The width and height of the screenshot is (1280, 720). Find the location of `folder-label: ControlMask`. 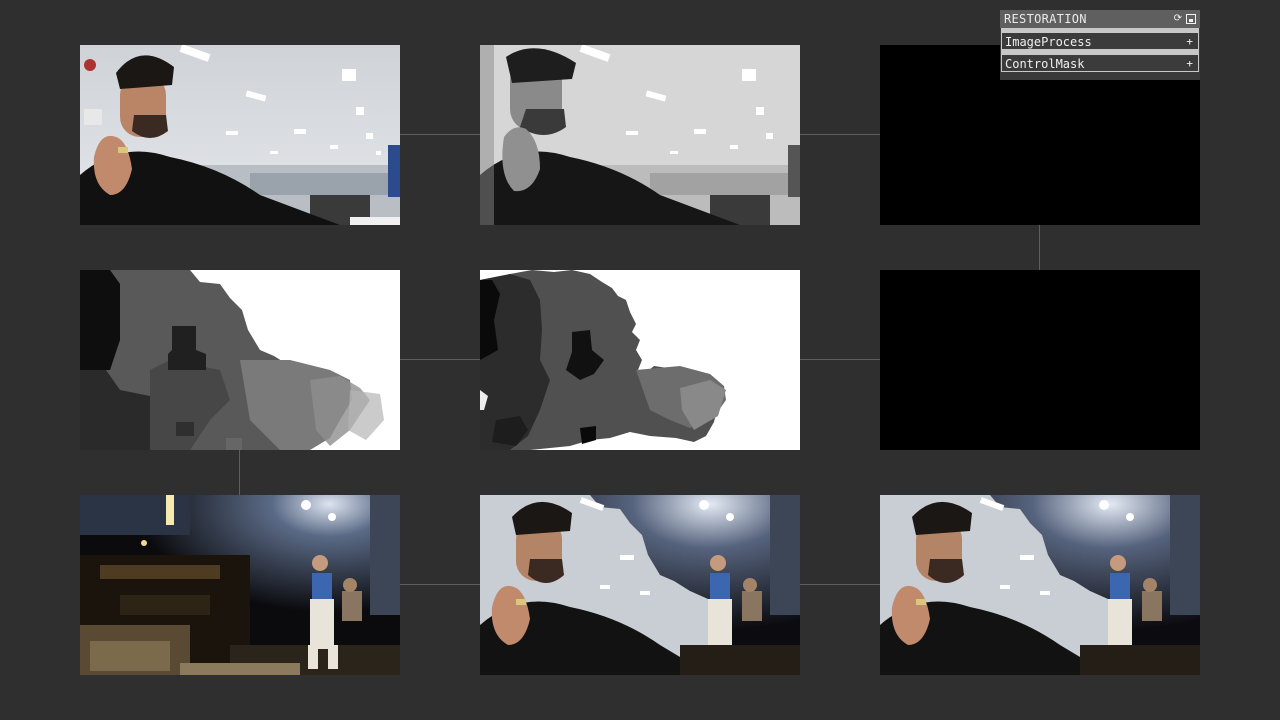

folder-label: ControlMask is located at coordinates (1045, 64).